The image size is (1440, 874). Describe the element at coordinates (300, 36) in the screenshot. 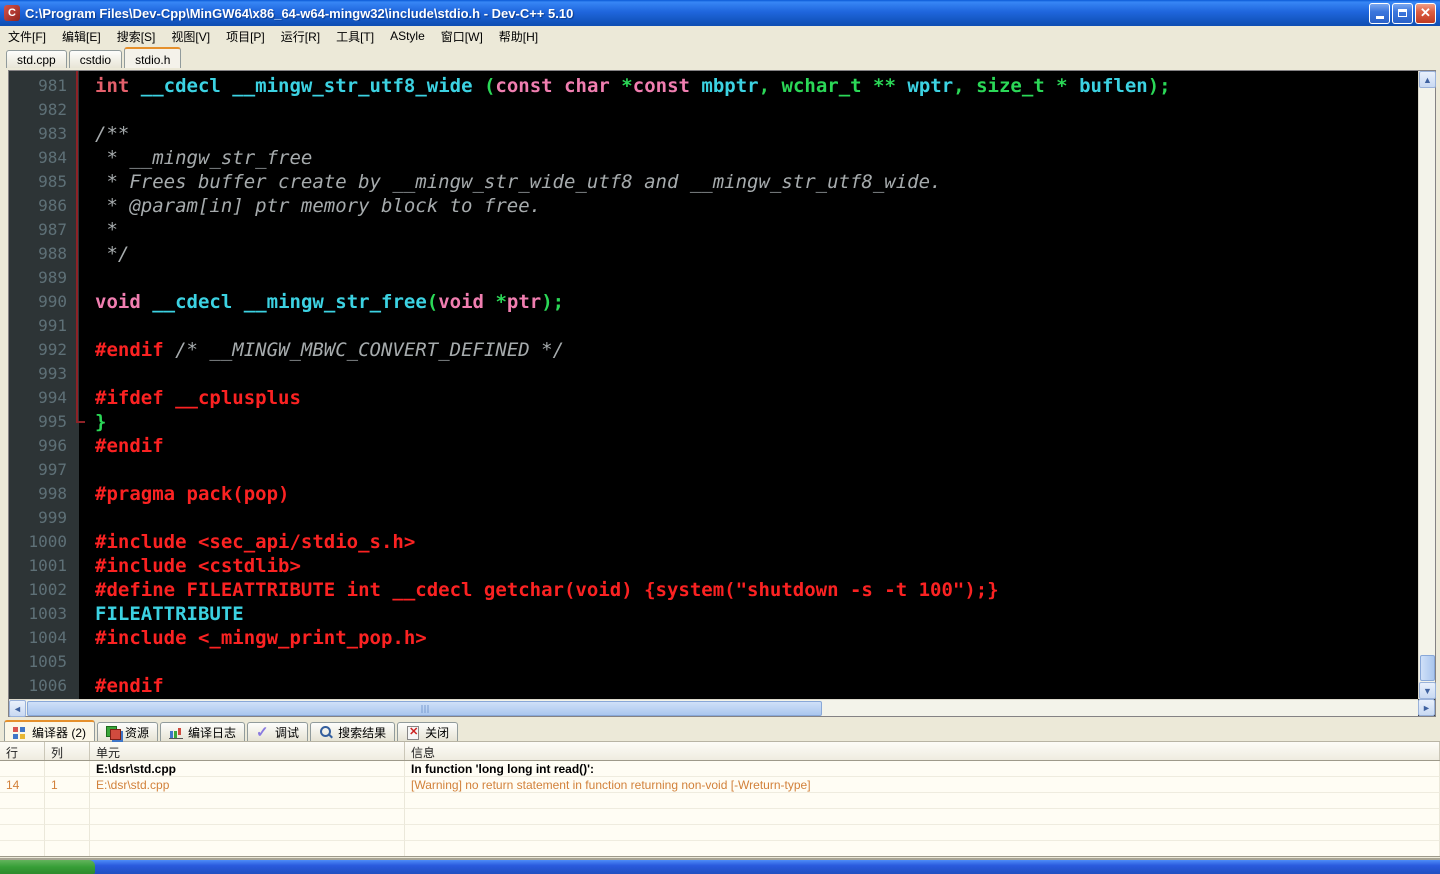

I see `menu-item: 运行[R]` at that location.